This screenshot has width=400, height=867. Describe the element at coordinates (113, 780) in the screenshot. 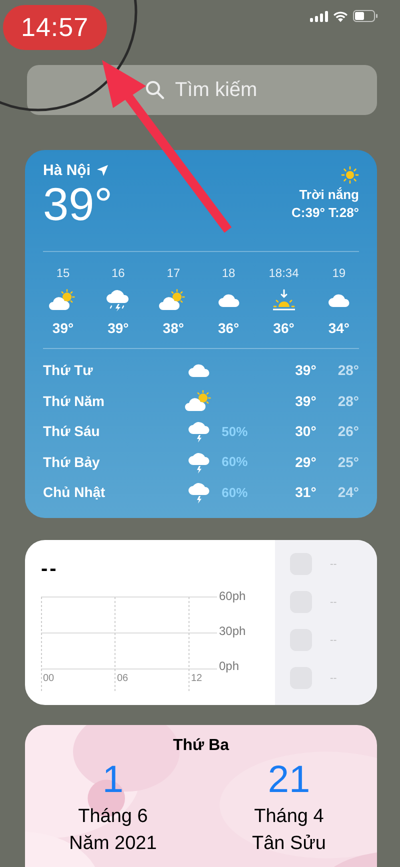

I see `solar-day: 1` at that location.